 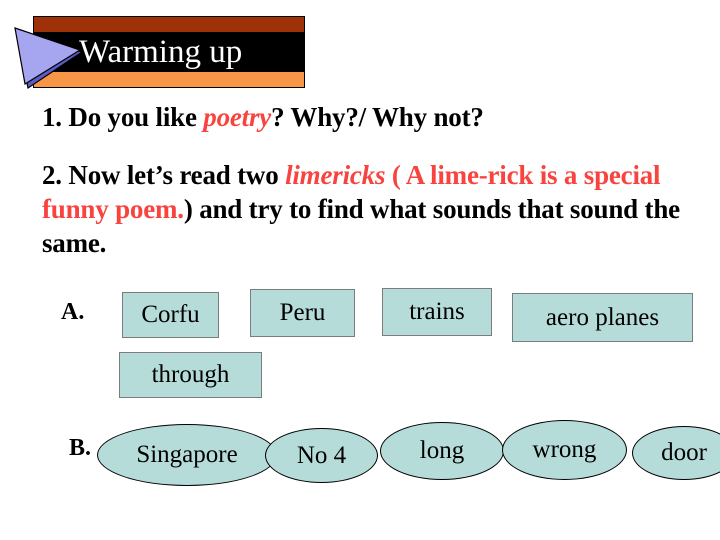 I want to click on word-box-corfu: Corfu, so click(x=170, y=315).